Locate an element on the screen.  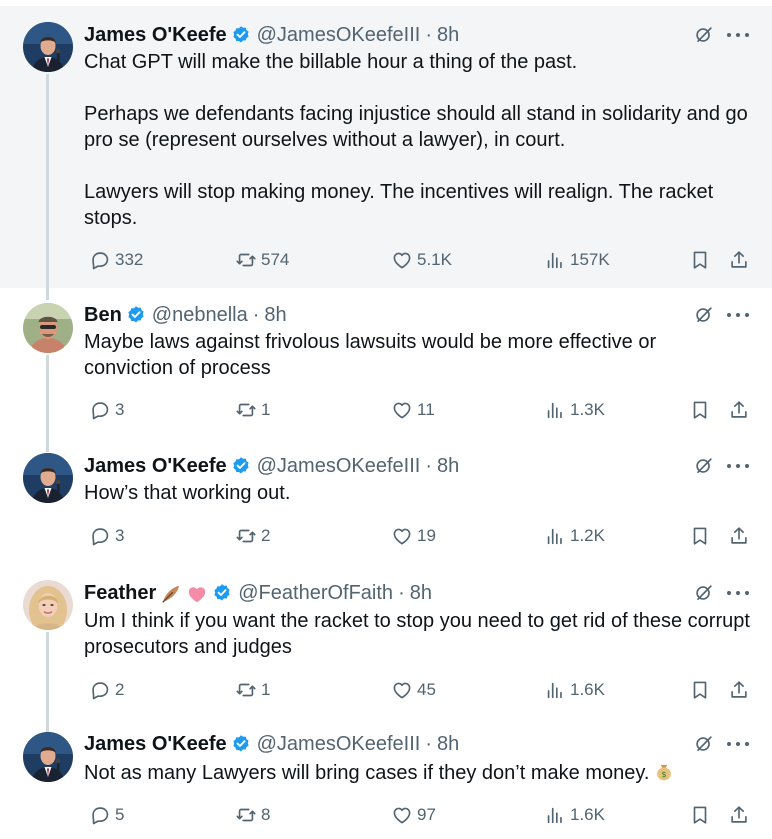
like-button: 11 is located at coordinates (411, 410).